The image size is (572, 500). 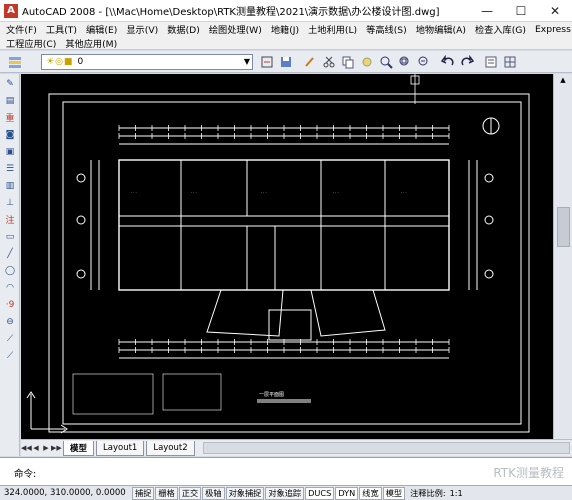 I want to click on status-toggle-button: 极轴, so click(x=213, y=493).